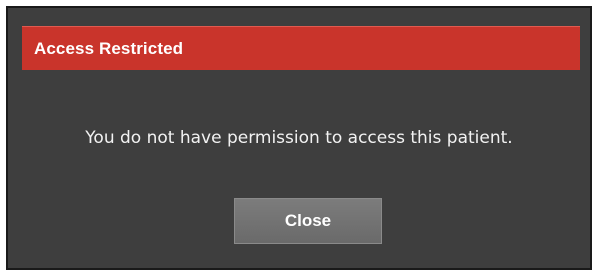  What do you see at coordinates (109, 48) in the screenshot?
I see `dialog-title: Access Restricted` at bounding box center [109, 48].